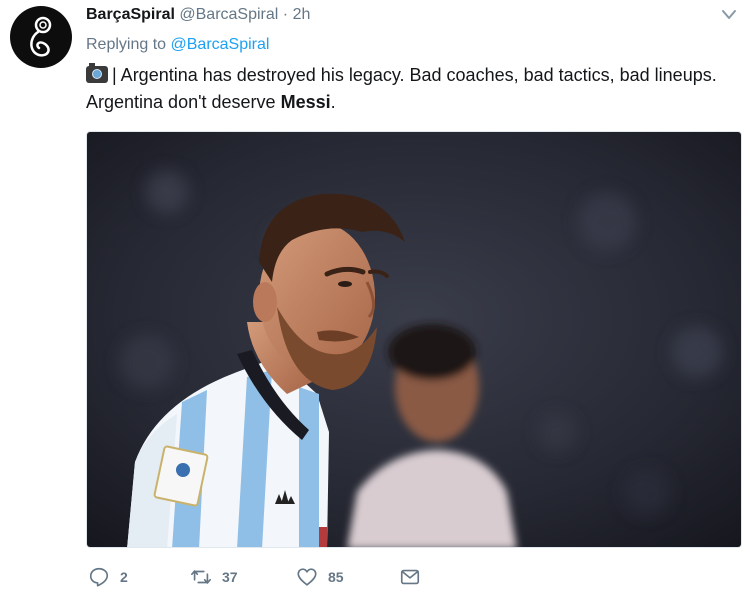  I want to click on spiral-logo-icon, so click(41, 36).